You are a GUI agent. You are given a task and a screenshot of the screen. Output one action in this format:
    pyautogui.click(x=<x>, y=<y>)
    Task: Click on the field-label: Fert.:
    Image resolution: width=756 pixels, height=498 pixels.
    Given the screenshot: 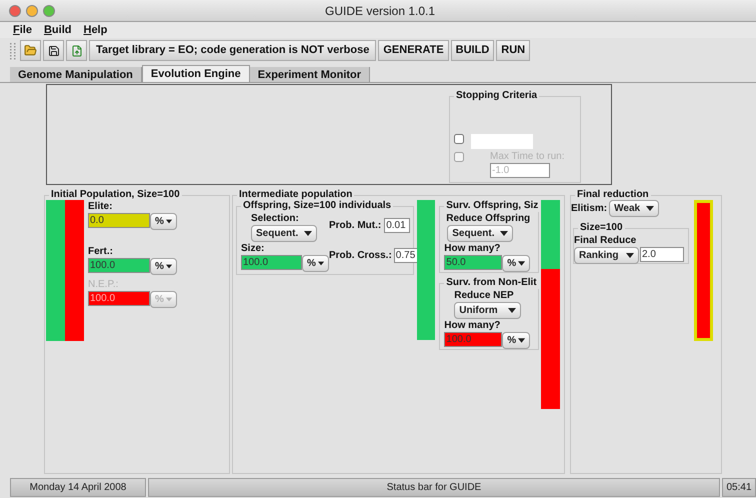 What is the action you would take?
    pyautogui.click(x=101, y=251)
    